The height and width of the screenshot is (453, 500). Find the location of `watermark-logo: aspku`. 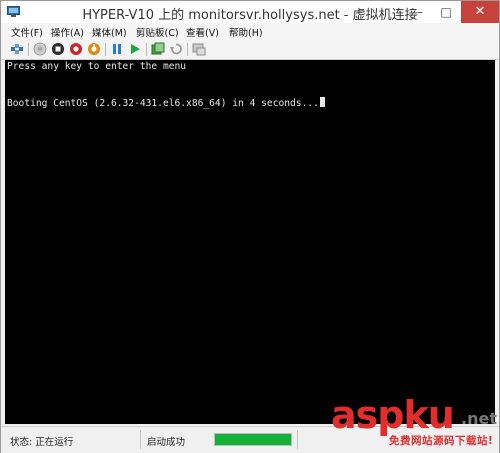

watermark-logo: aspku is located at coordinates (393, 415).